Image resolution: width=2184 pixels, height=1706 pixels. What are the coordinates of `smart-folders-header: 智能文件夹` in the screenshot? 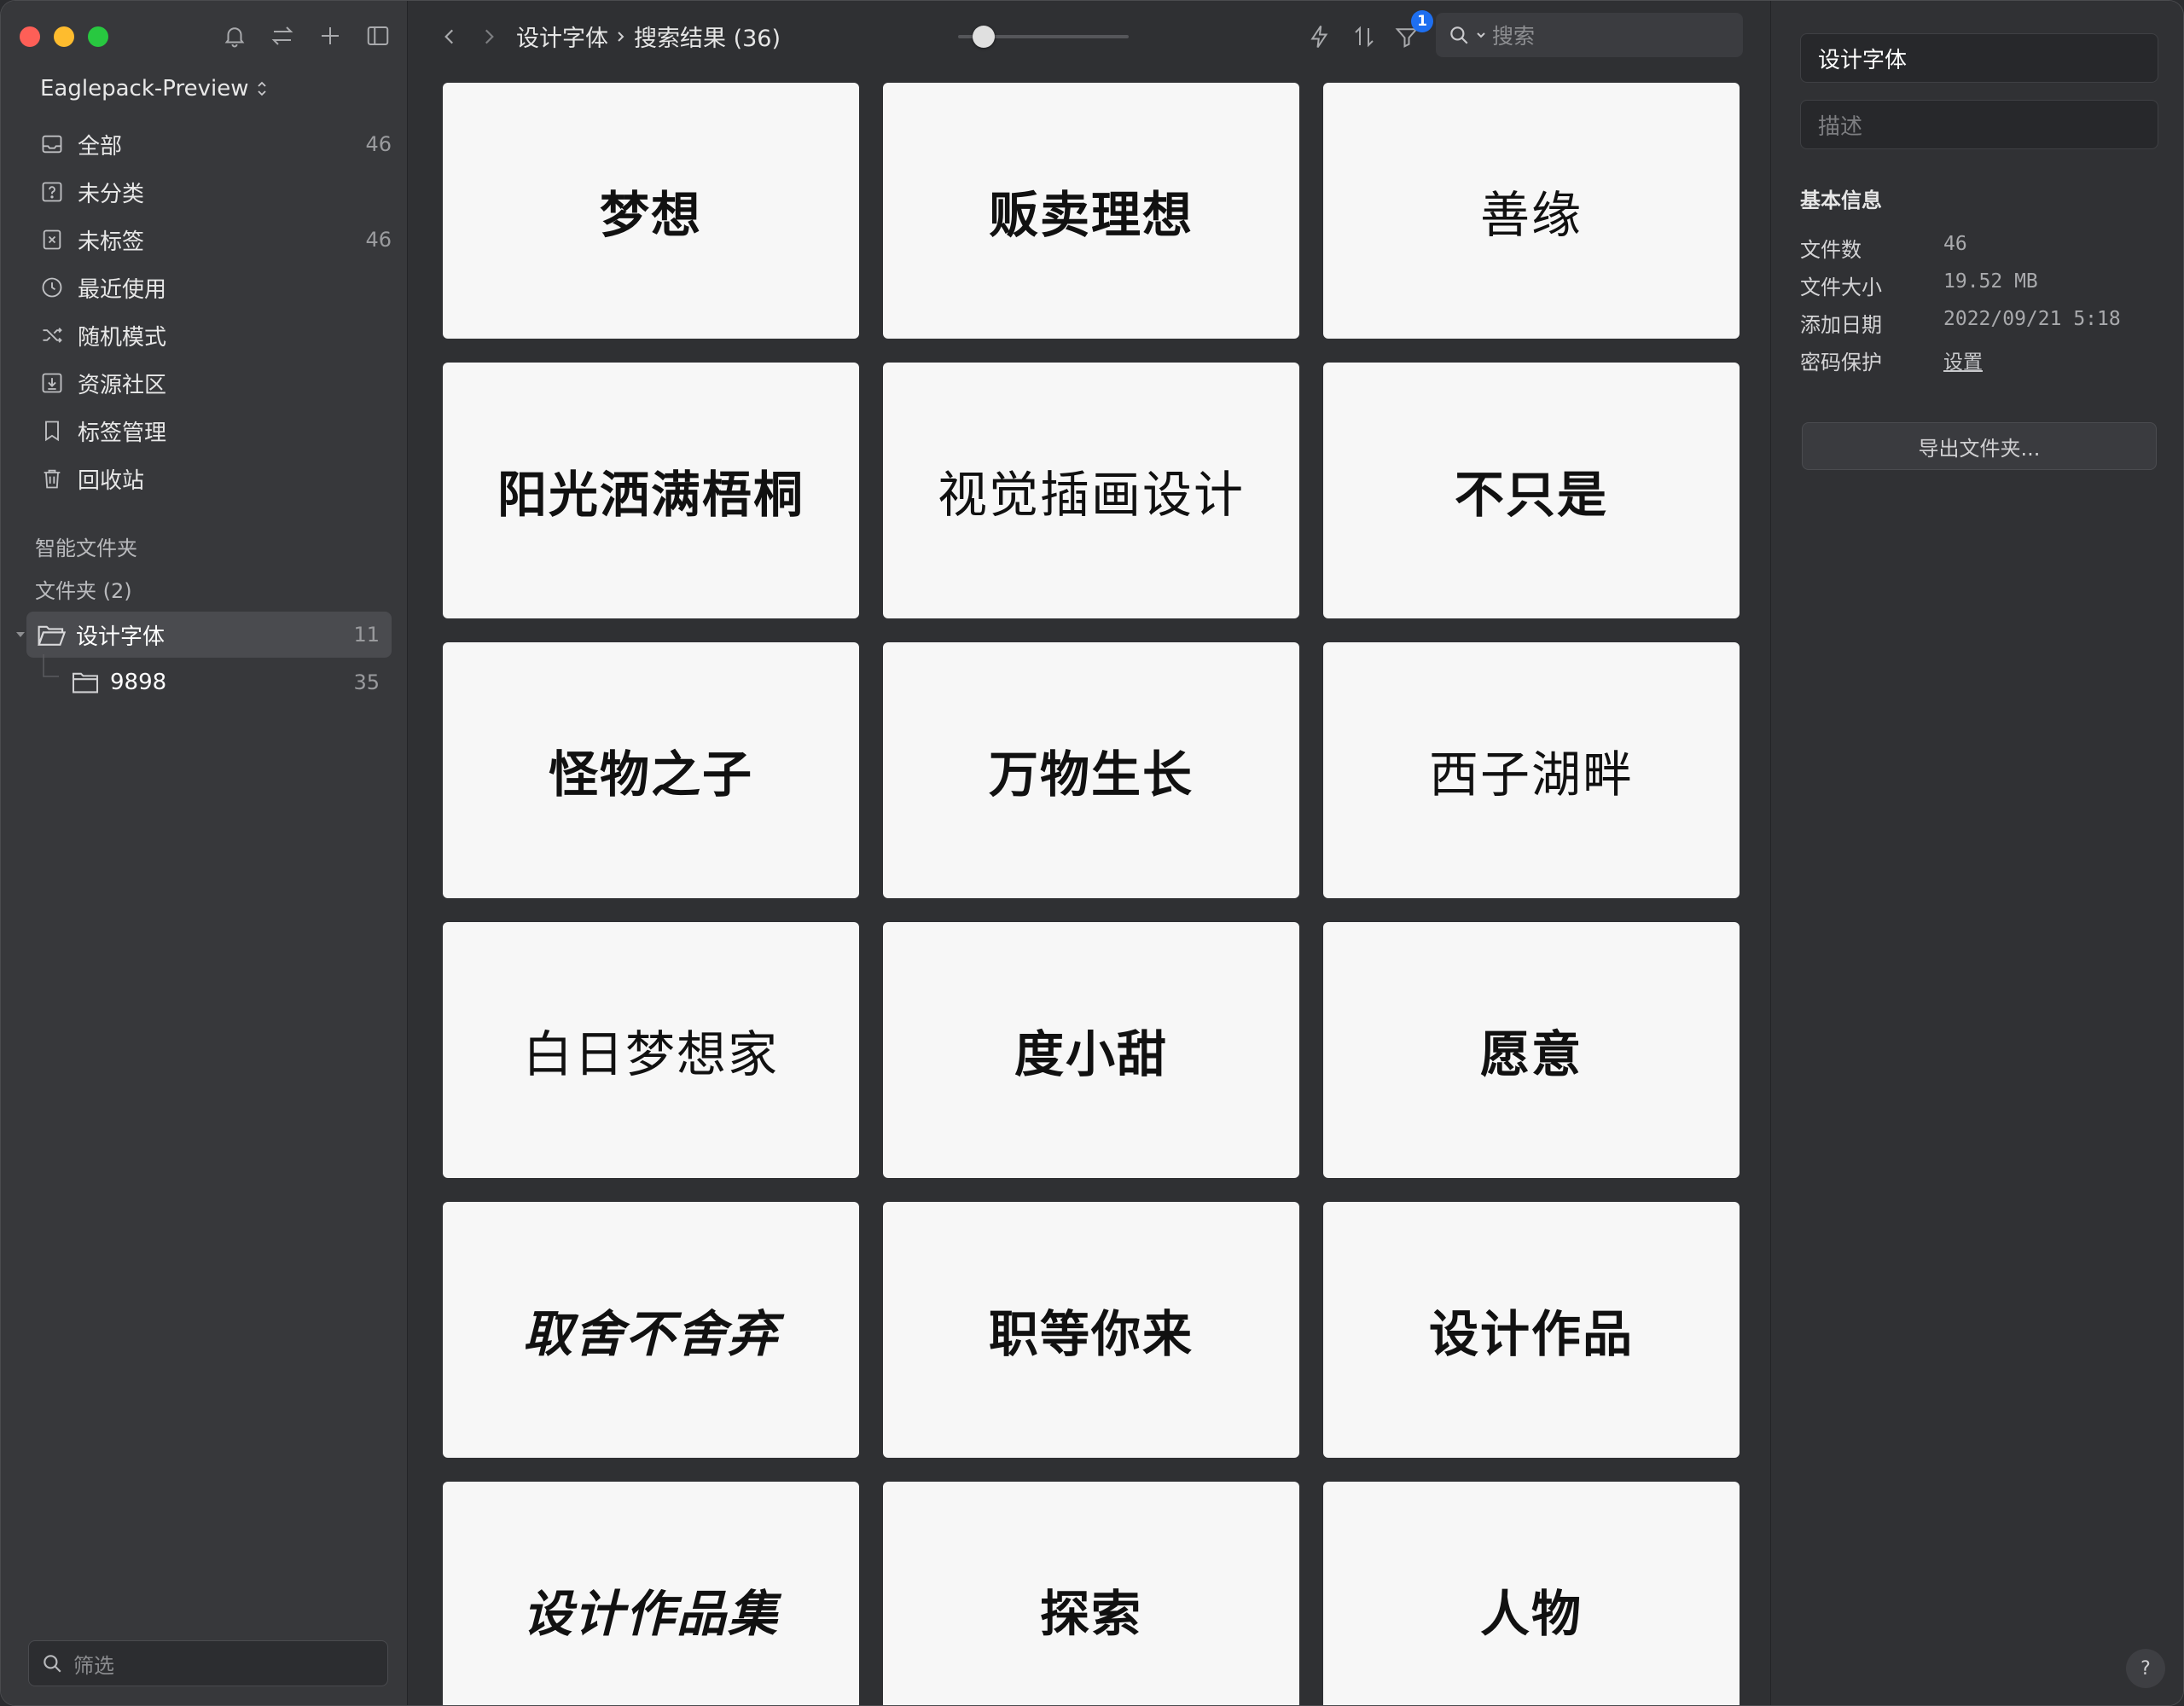 It's located at (86, 546).